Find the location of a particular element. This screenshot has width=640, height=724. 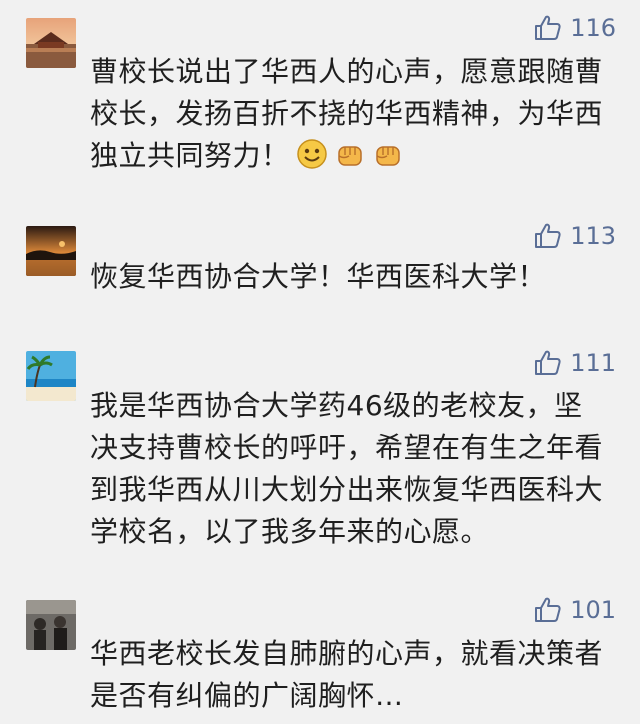

like-button: 116 is located at coordinates (575, 28).